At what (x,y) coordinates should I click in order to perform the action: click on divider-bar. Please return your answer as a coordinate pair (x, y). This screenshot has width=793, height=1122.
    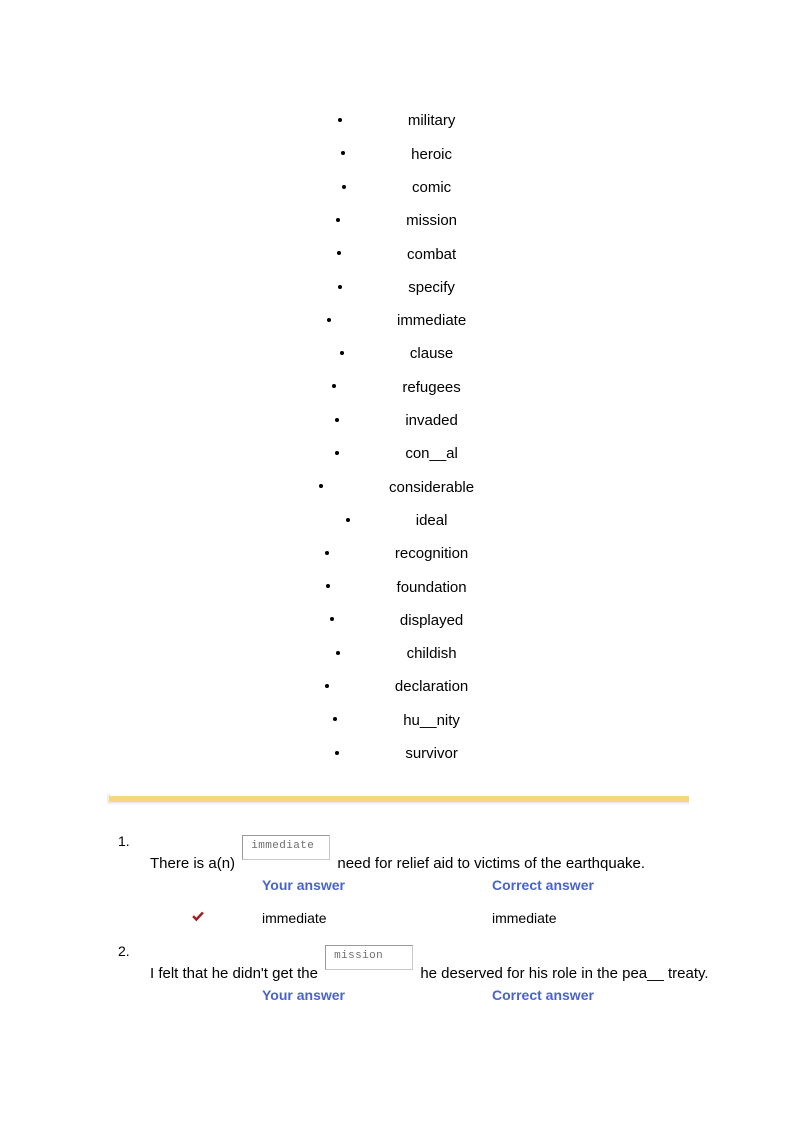
    Looking at the image, I should click on (399, 799).